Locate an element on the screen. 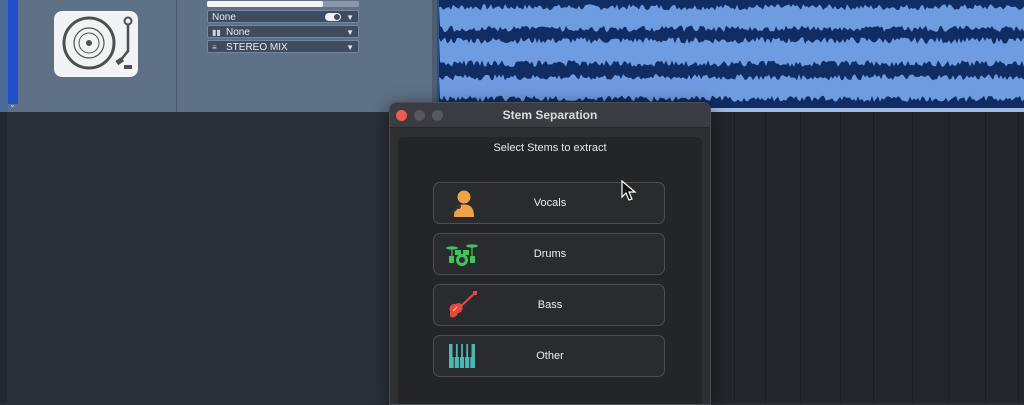 The image size is (1024, 405). track-color-bar is located at coordinates (4, 56).